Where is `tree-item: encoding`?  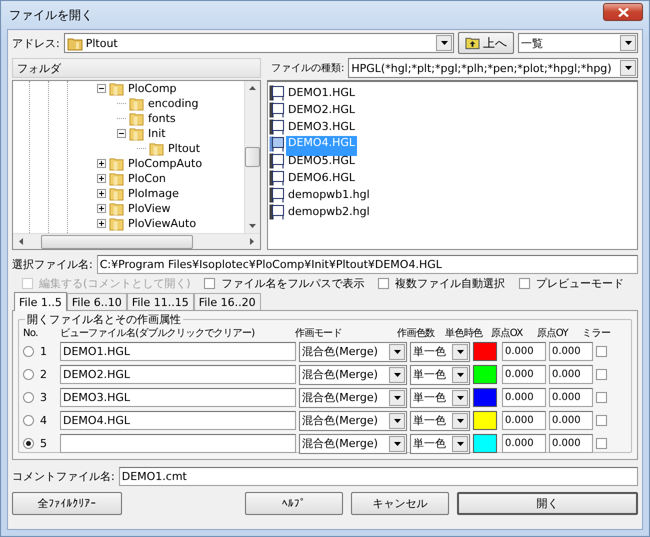
tree-item: encoding is located at coordinates (173, 103).